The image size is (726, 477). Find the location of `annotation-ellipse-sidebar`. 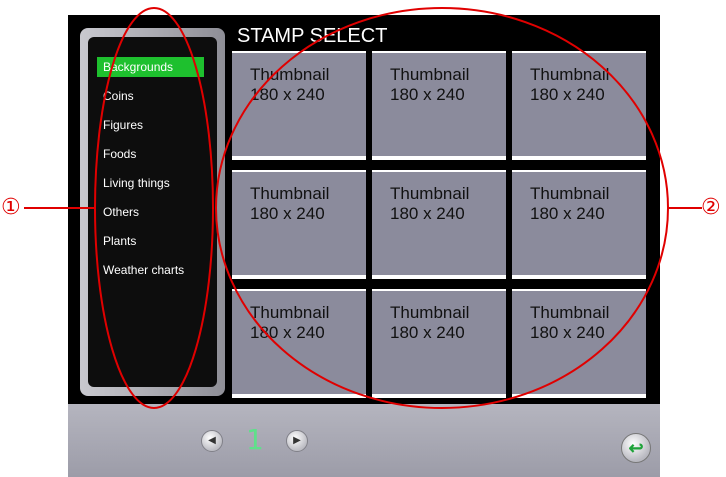

annotation-ellipse-sidebar is located at coordinates (154, 208).